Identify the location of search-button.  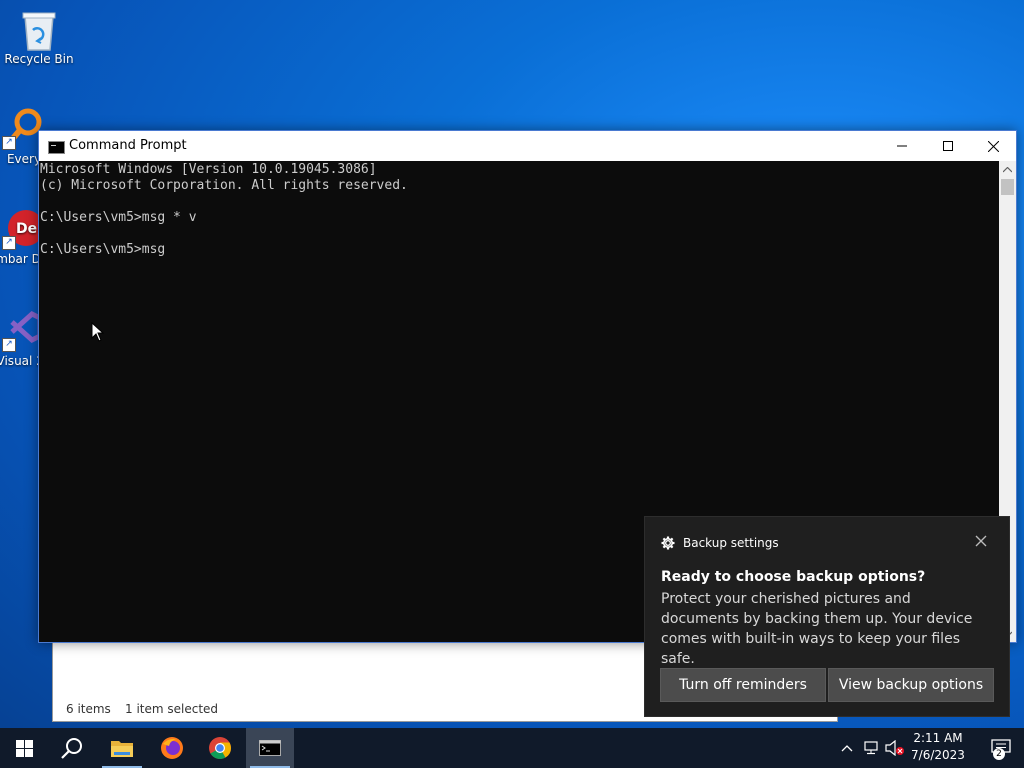
(72, 748).